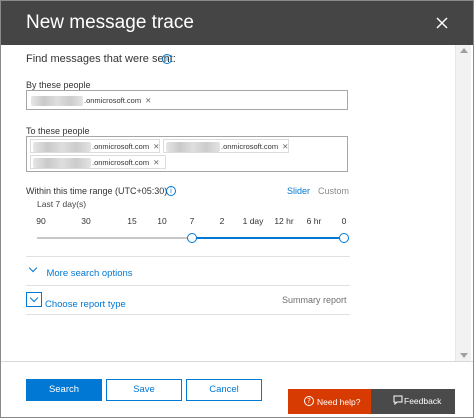 This screenshot has height=418, width=474. I want to click on time-range-label: Within this time range (UTC+05:30), so click(97, 191).